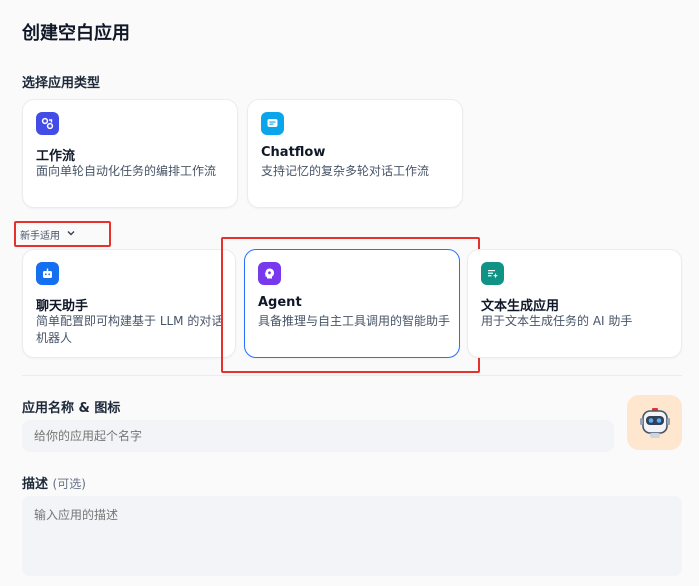 The image size is (699, 586). Describe the element at coordinates (130, 329) in the screenshot. I see `card-desc: 简单配置即可构建基于 LLM 的对话机器人` at that location.